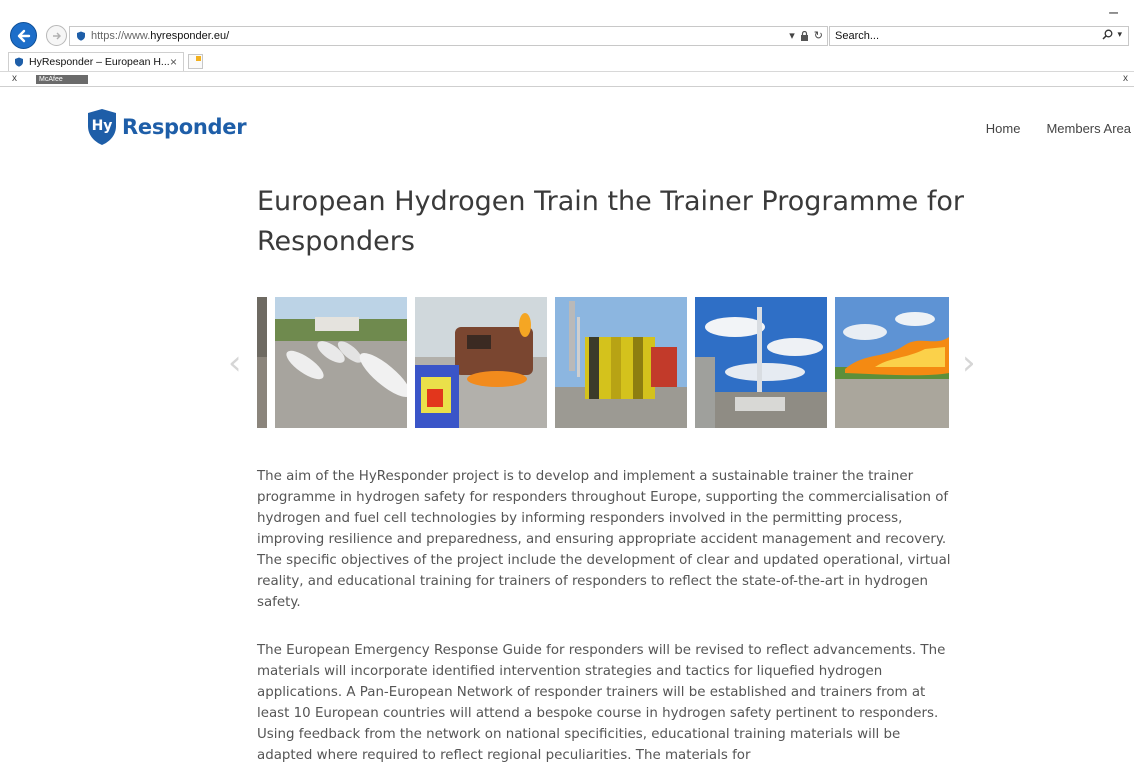 This screenshot has width=1134, height=762. I want to click on lock-icon, so click(804, 35).